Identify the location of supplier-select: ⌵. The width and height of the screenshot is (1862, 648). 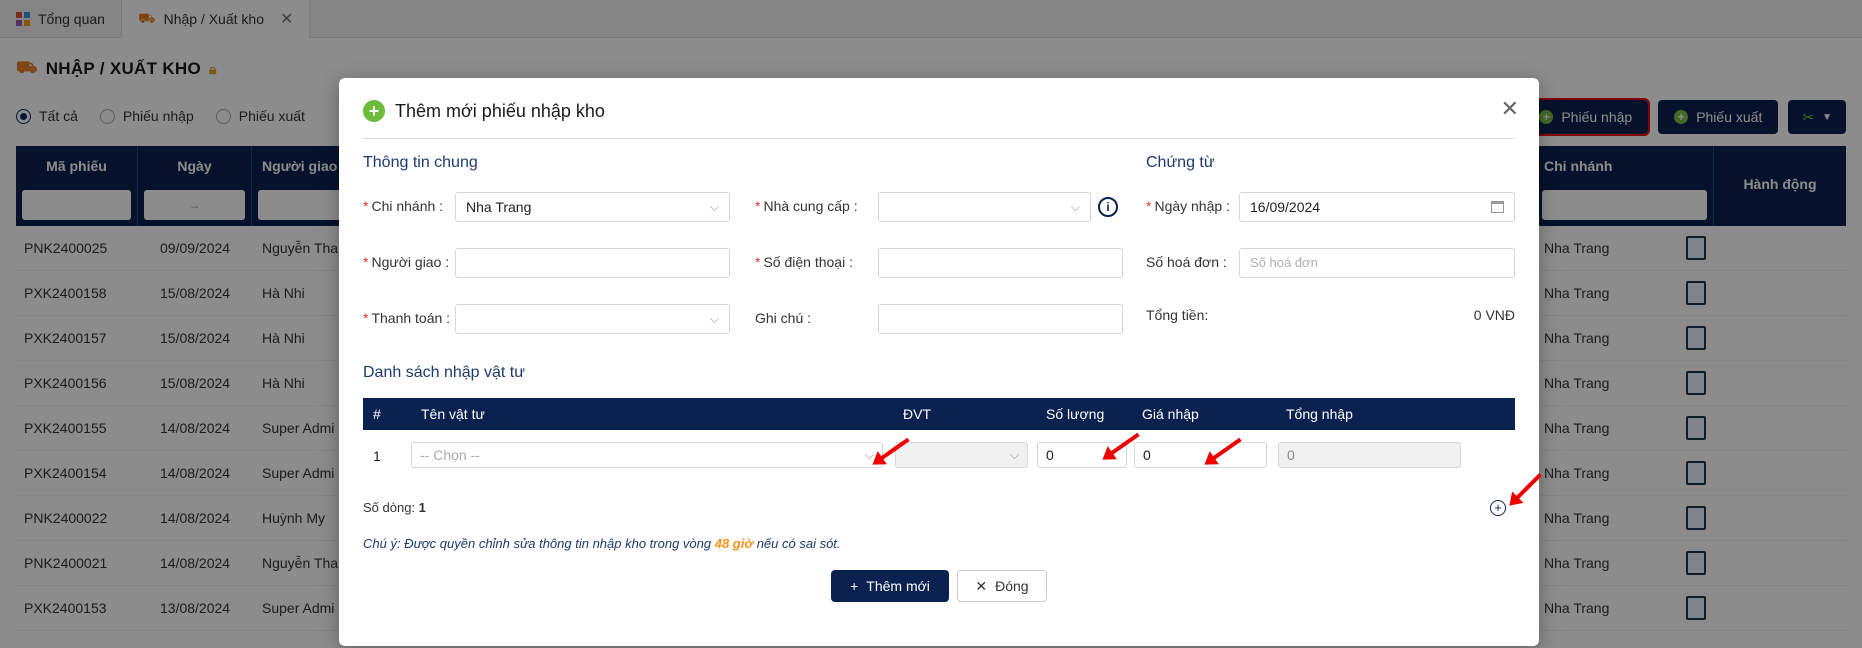
(984, 207).